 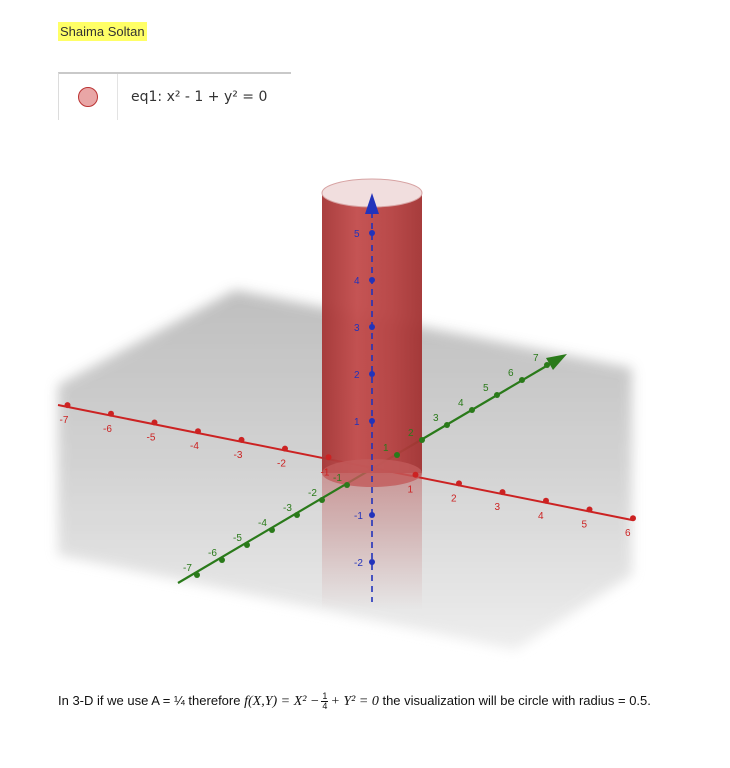 What do you see at coordinates (454, 498) in the screenshot?
I see `x-tick-label: 2` at bounding box center [454, 498].